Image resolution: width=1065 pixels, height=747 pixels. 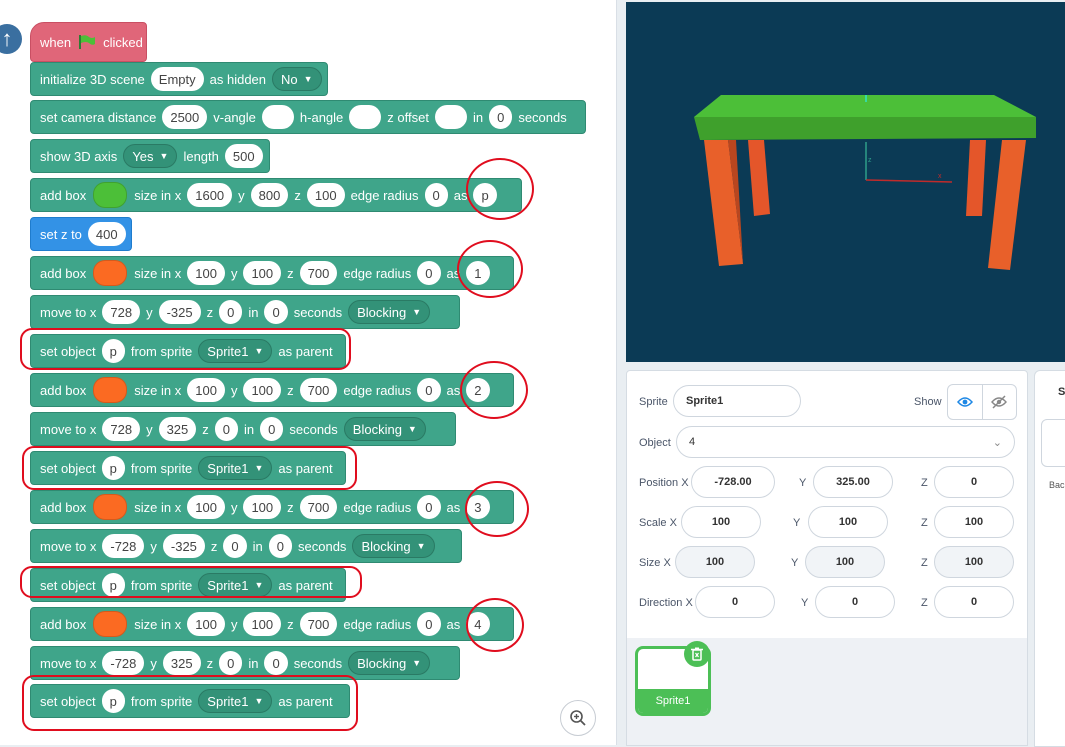 I want to click on scale-x-field: 100, so click(x=721, y=522).